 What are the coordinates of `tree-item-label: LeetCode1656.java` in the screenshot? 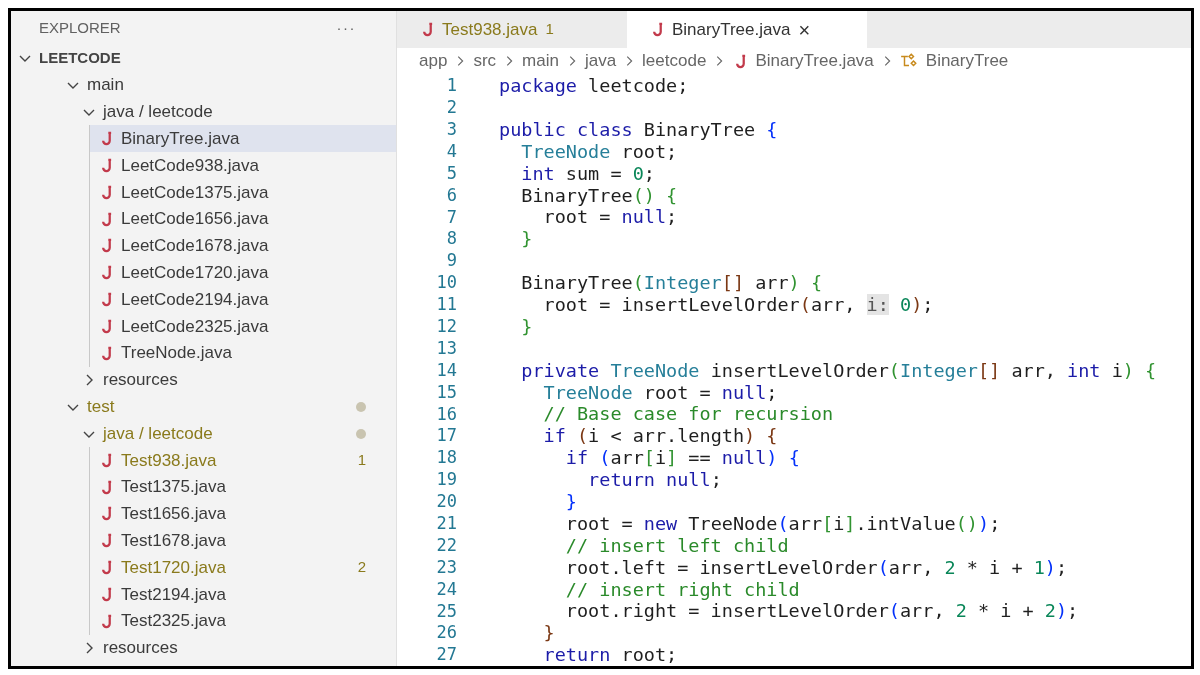 It's located at (195, 219).